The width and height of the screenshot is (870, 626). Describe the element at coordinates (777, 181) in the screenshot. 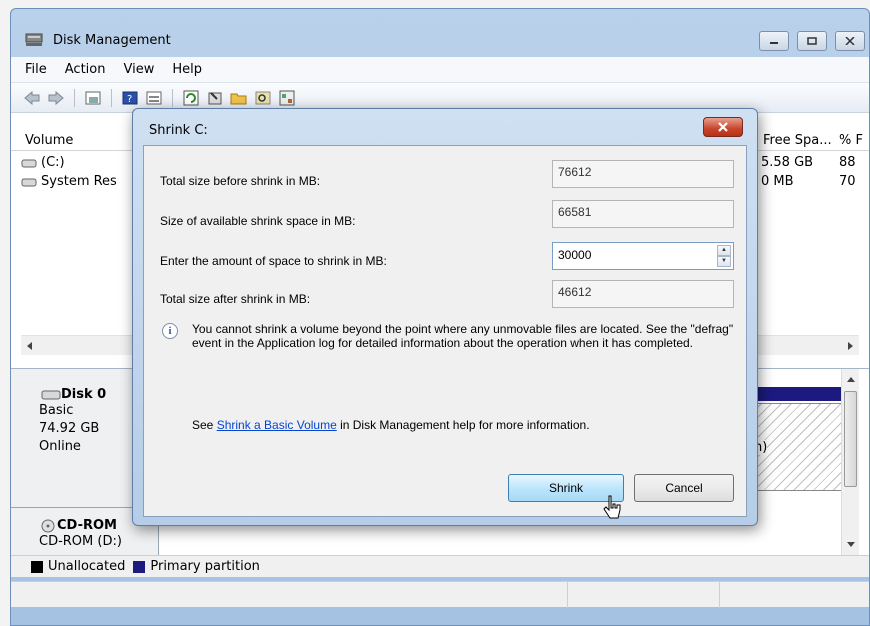

I see `free-space-cell: 0 MB` at that location.